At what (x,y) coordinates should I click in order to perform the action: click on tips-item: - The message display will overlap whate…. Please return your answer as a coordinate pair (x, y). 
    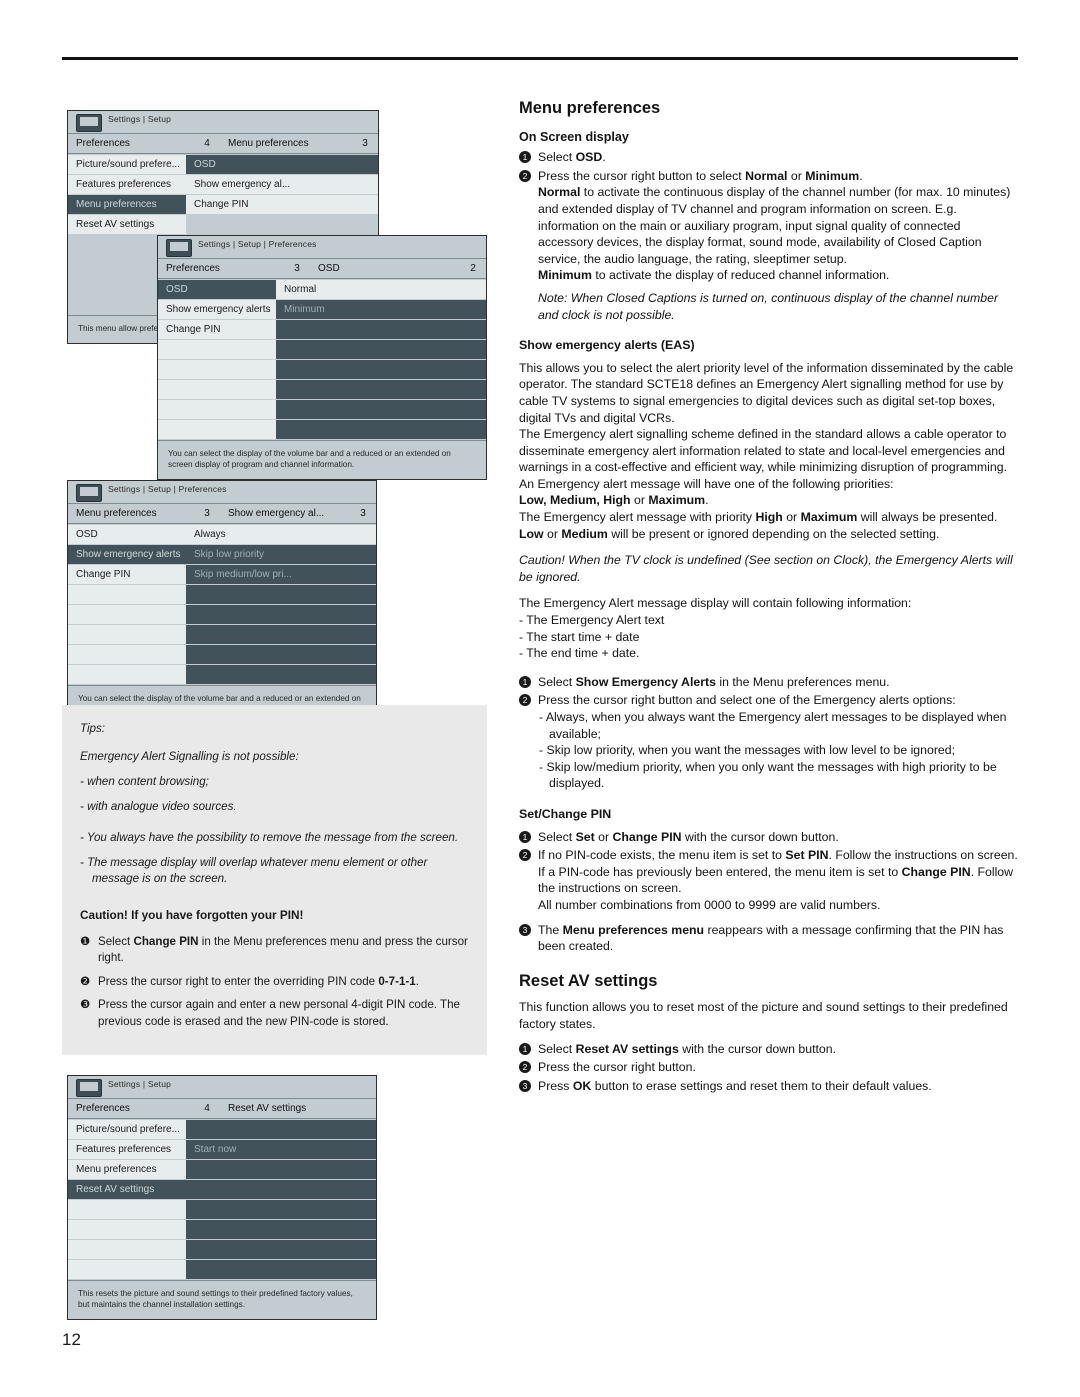
    Looking at the image, I should click on (254, 870).